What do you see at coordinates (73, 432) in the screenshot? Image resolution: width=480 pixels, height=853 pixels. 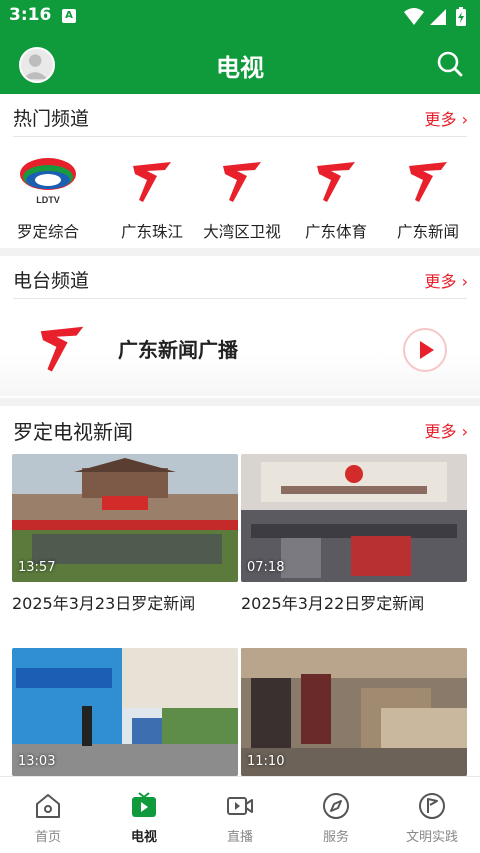 I see `section-title: 罗定电视新闻` at bounding box center [73, 432].